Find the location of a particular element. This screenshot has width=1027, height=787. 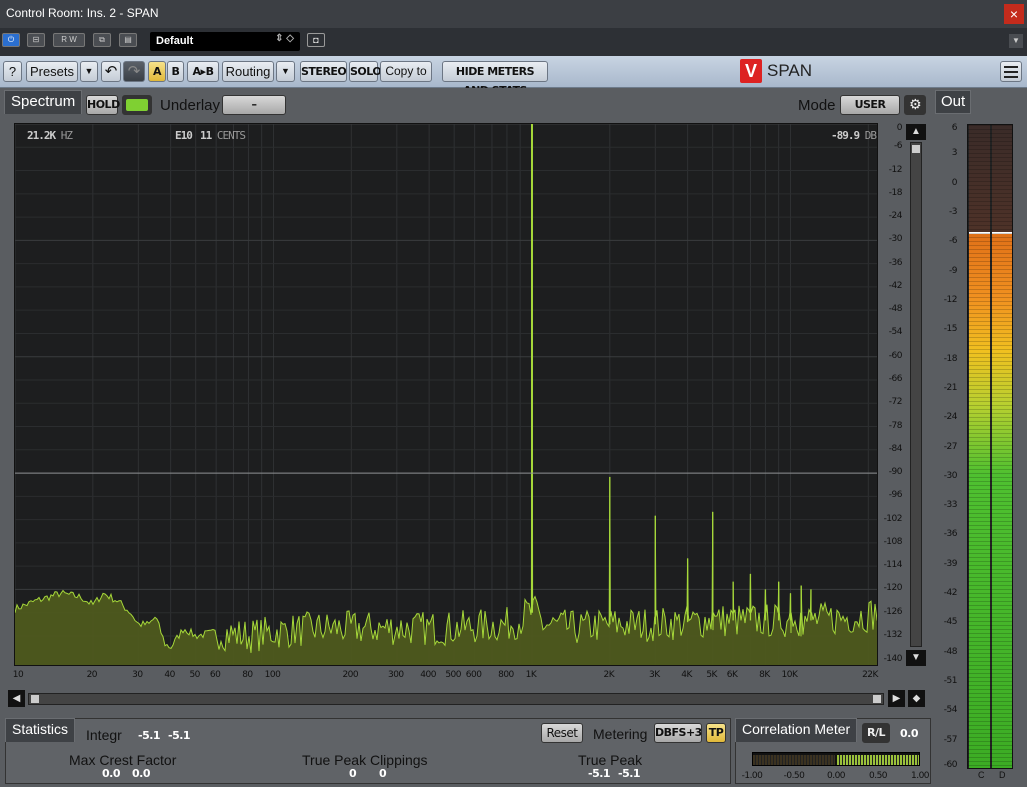

freq-tick-label: 30 is located at coordinates (137, 675).